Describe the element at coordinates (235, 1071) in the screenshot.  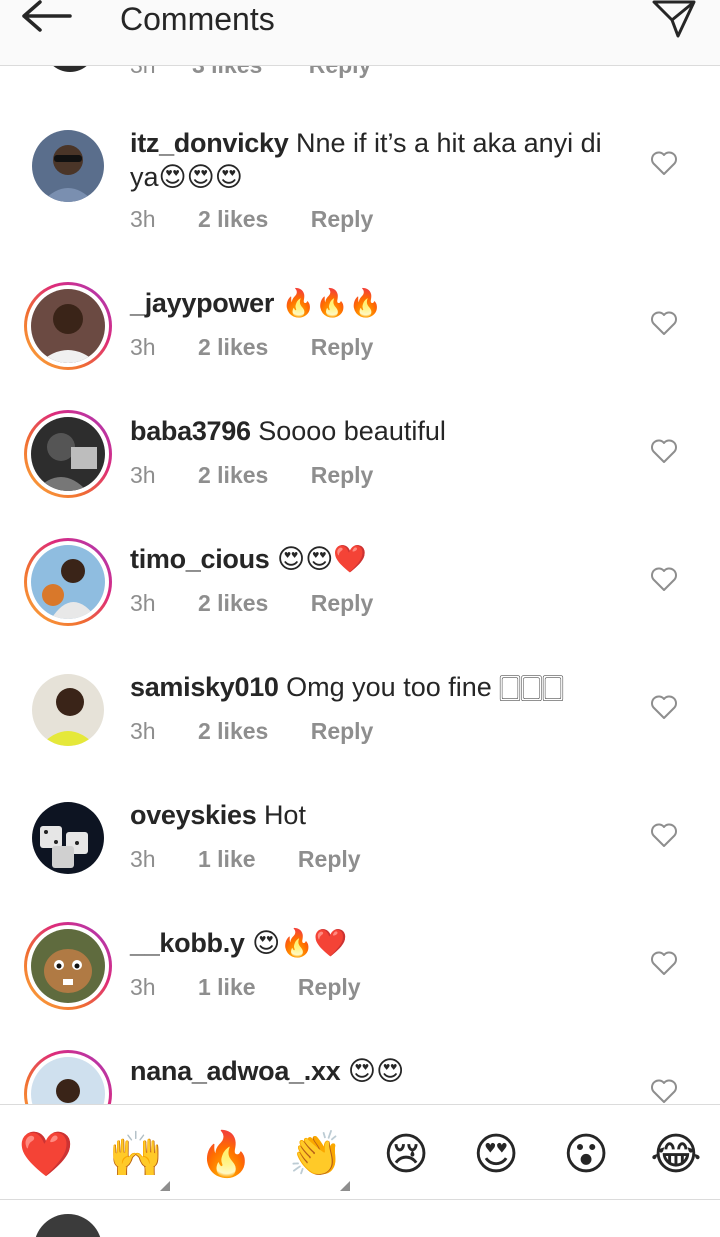
I see `comment-username: nana_adwoa_.xx` at that location.